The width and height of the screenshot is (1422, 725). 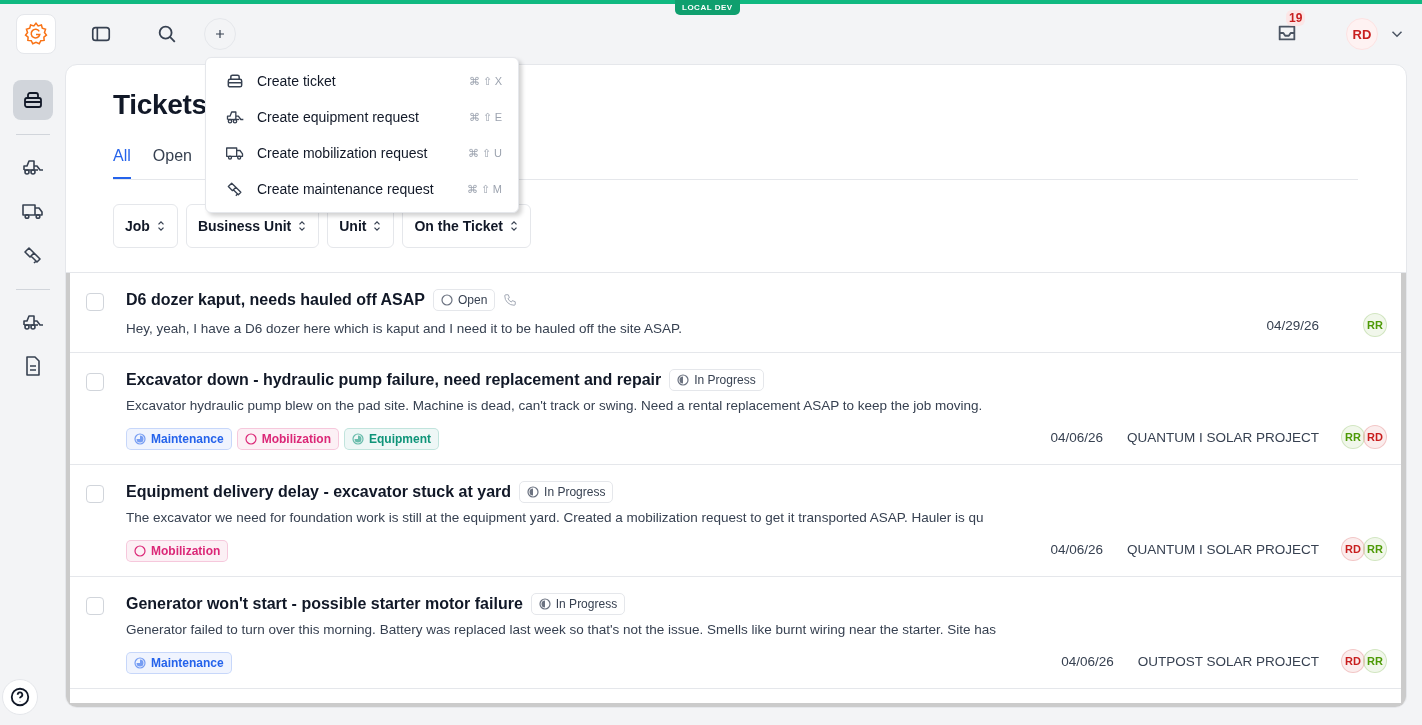 I want to click on notification-count: 19, so click(x=1296, y=18).